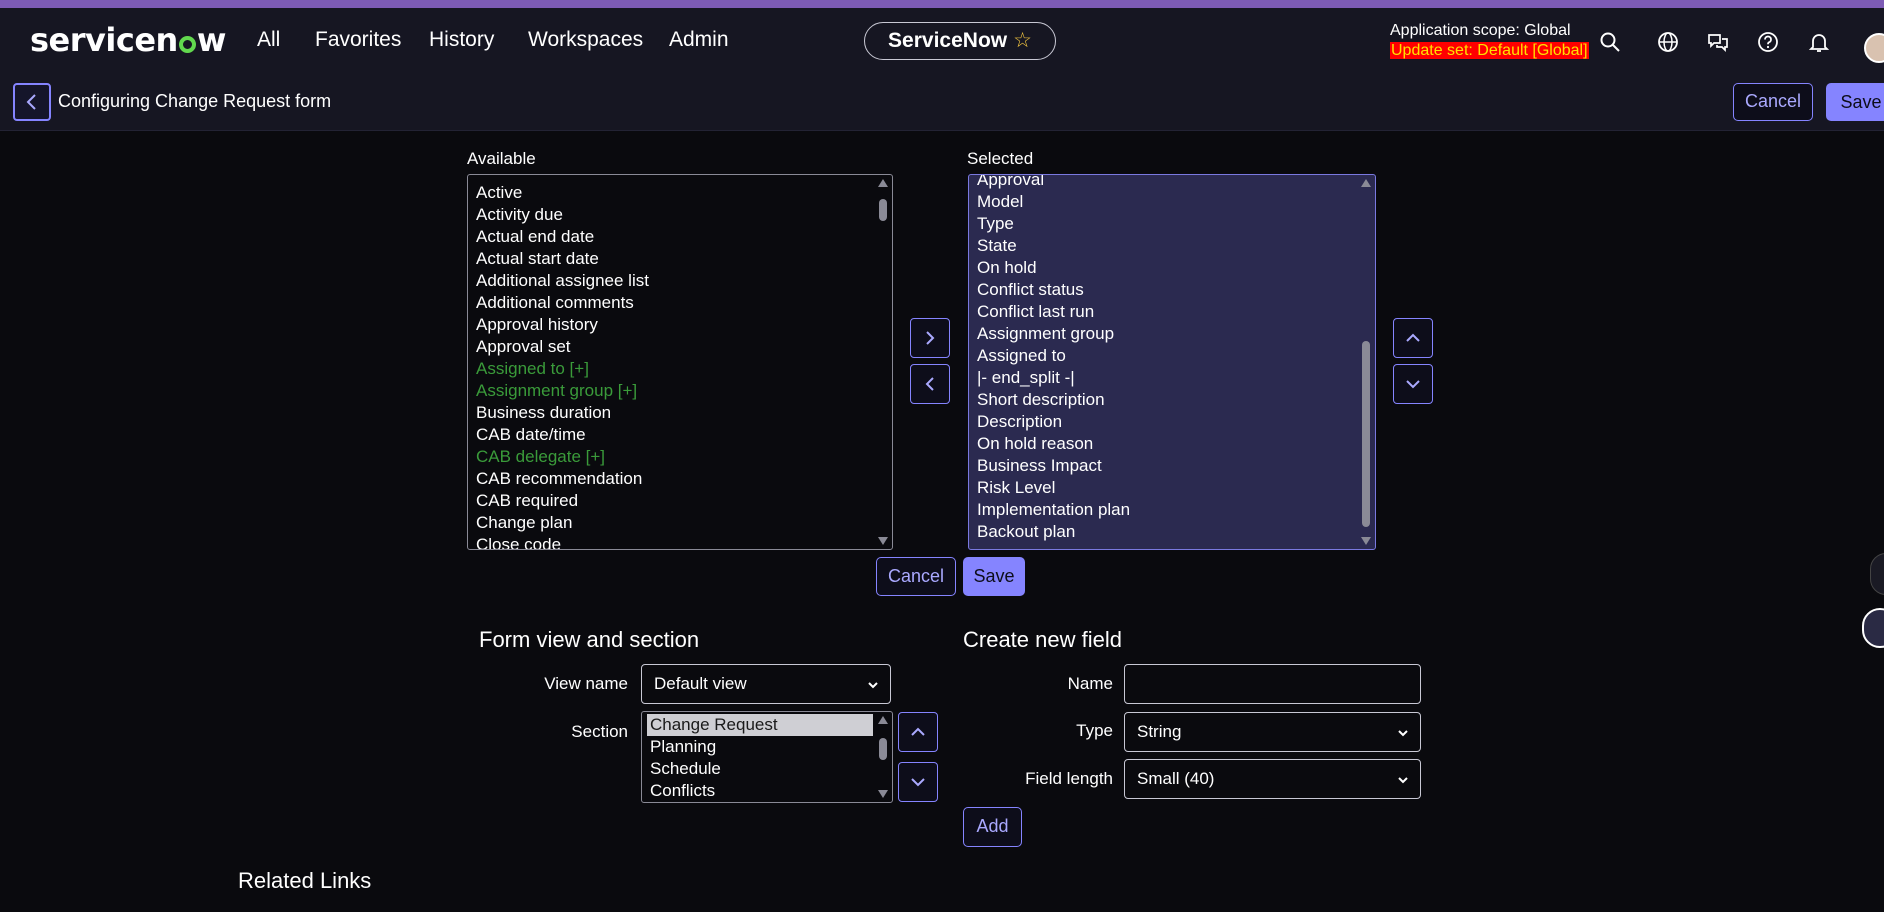  What do you see at coordinates (1166, 378) in the screenshot?
I see `selected-field-option: |- end_split -|` at bounding box center [1166, 378].